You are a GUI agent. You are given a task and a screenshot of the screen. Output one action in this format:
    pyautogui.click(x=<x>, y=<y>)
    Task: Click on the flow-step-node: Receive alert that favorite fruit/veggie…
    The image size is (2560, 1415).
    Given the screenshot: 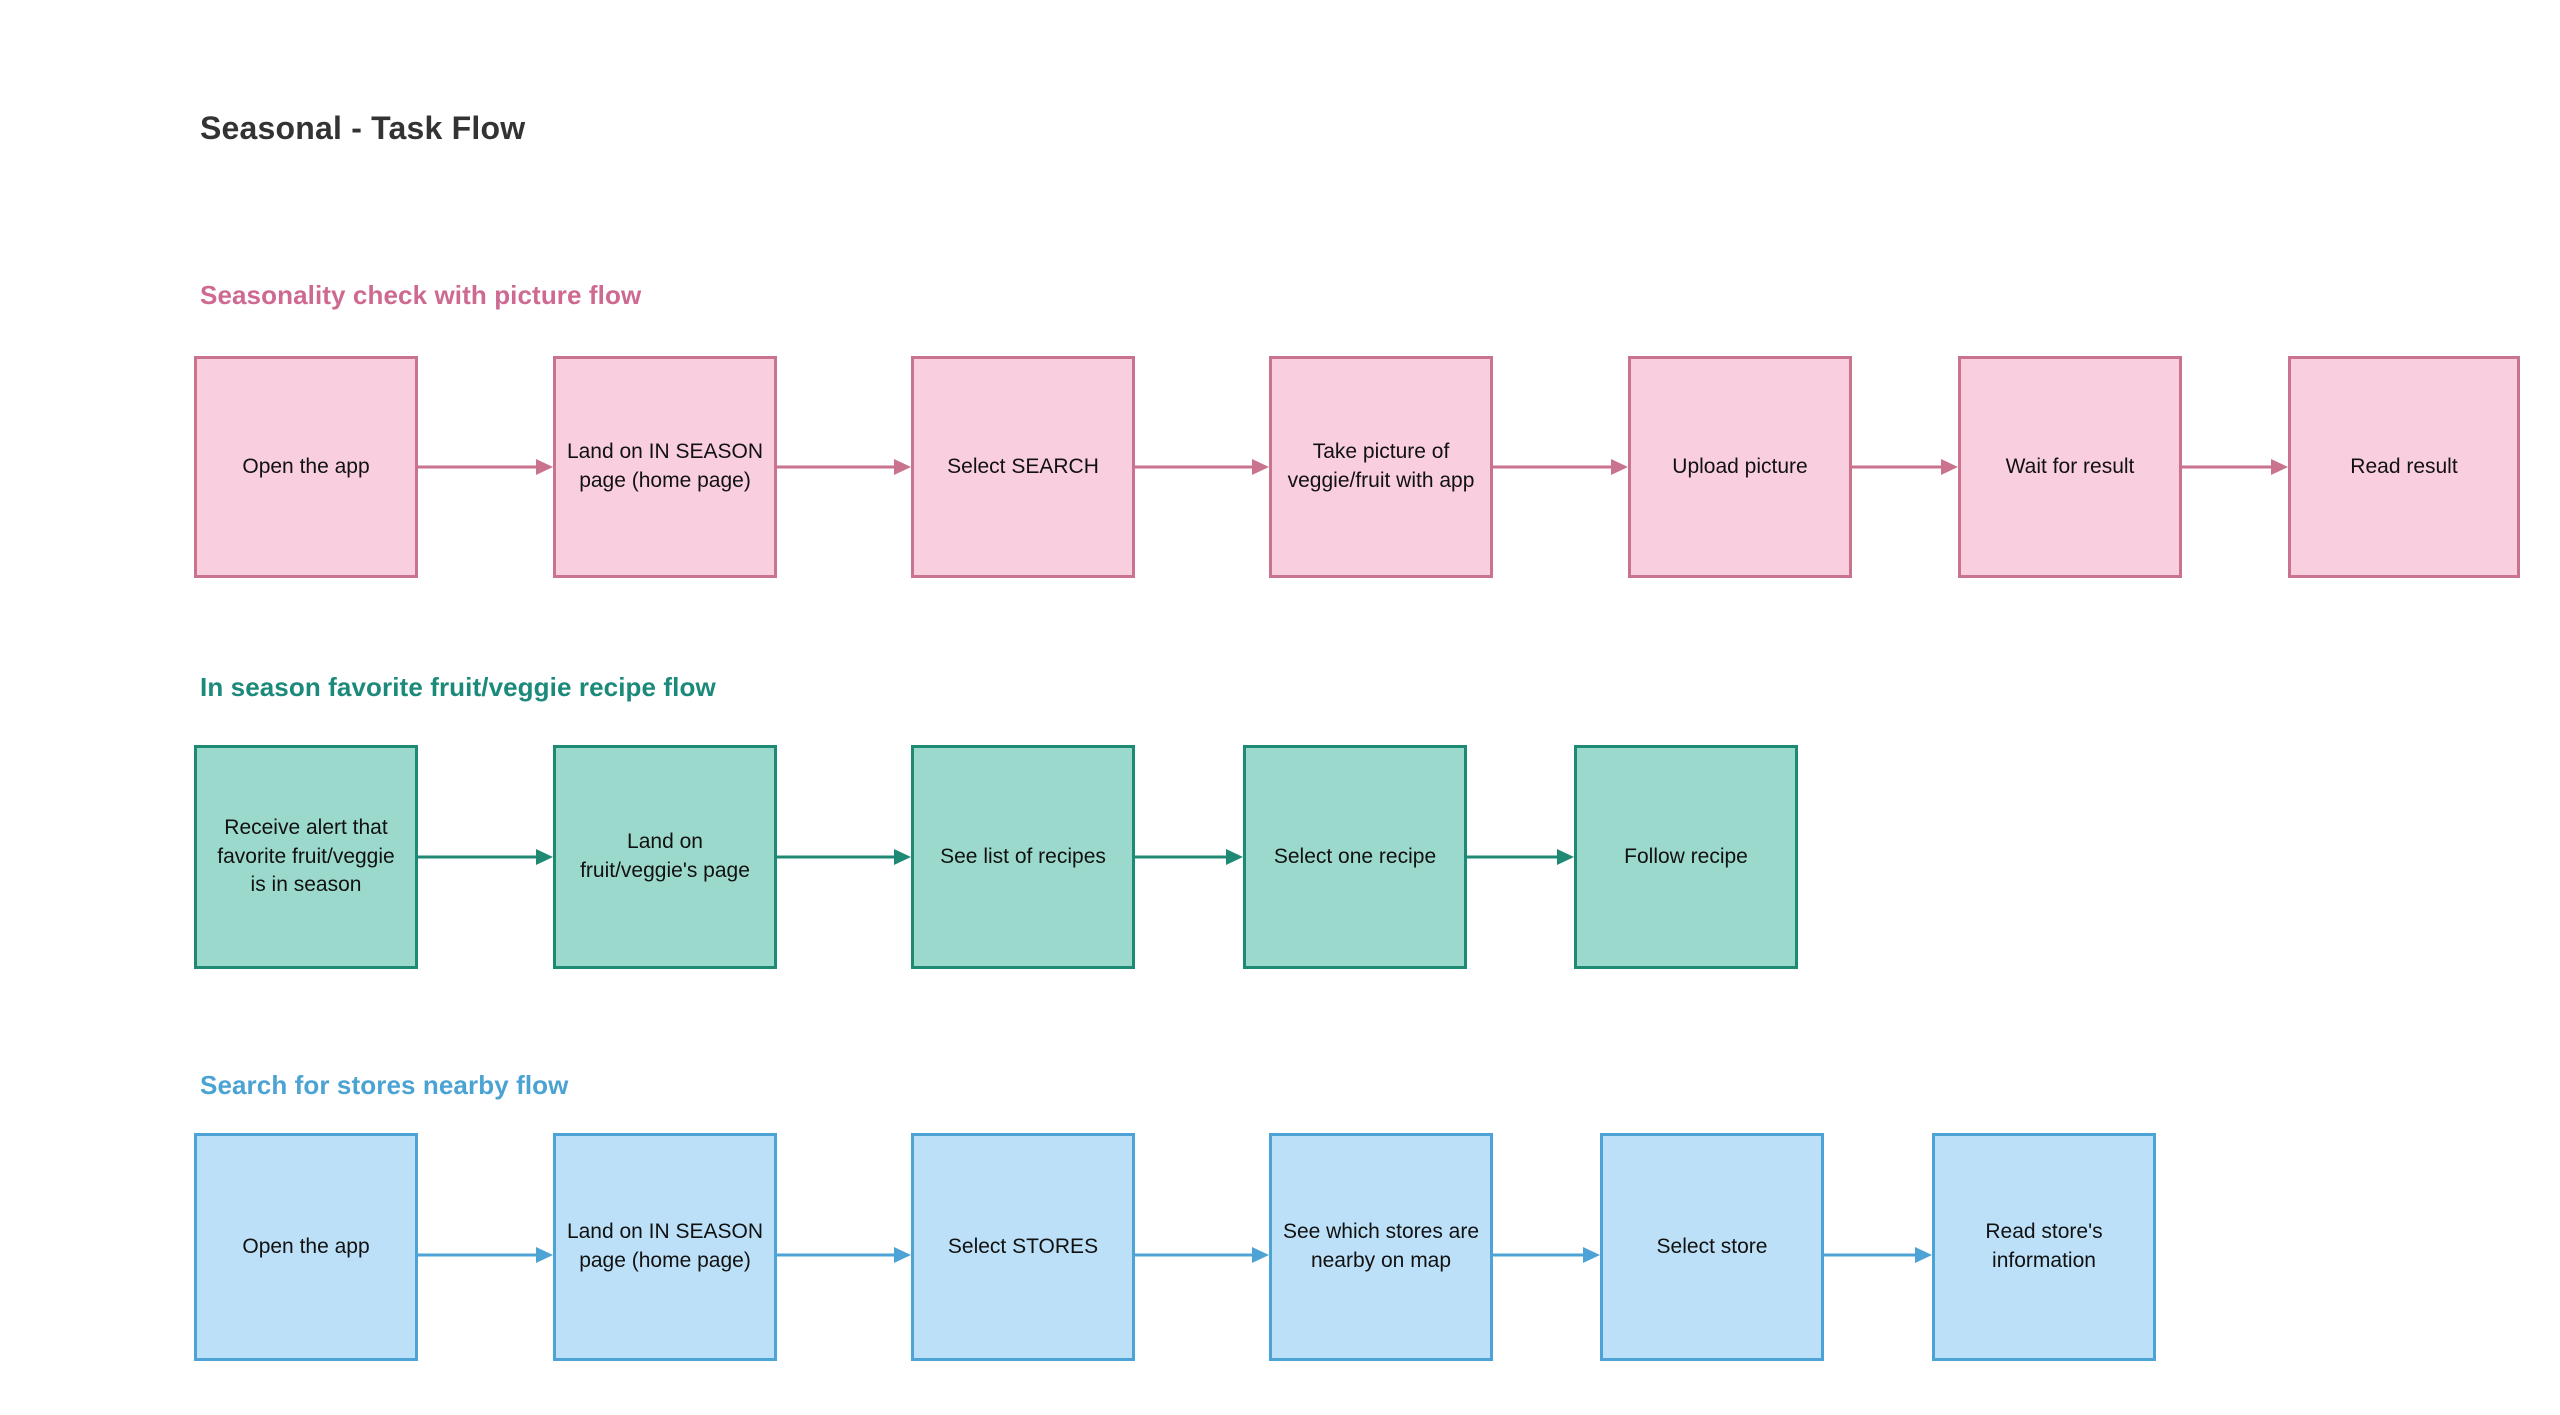 What is the action you would take?
    pyautogui.click(x=306, y=857)
    